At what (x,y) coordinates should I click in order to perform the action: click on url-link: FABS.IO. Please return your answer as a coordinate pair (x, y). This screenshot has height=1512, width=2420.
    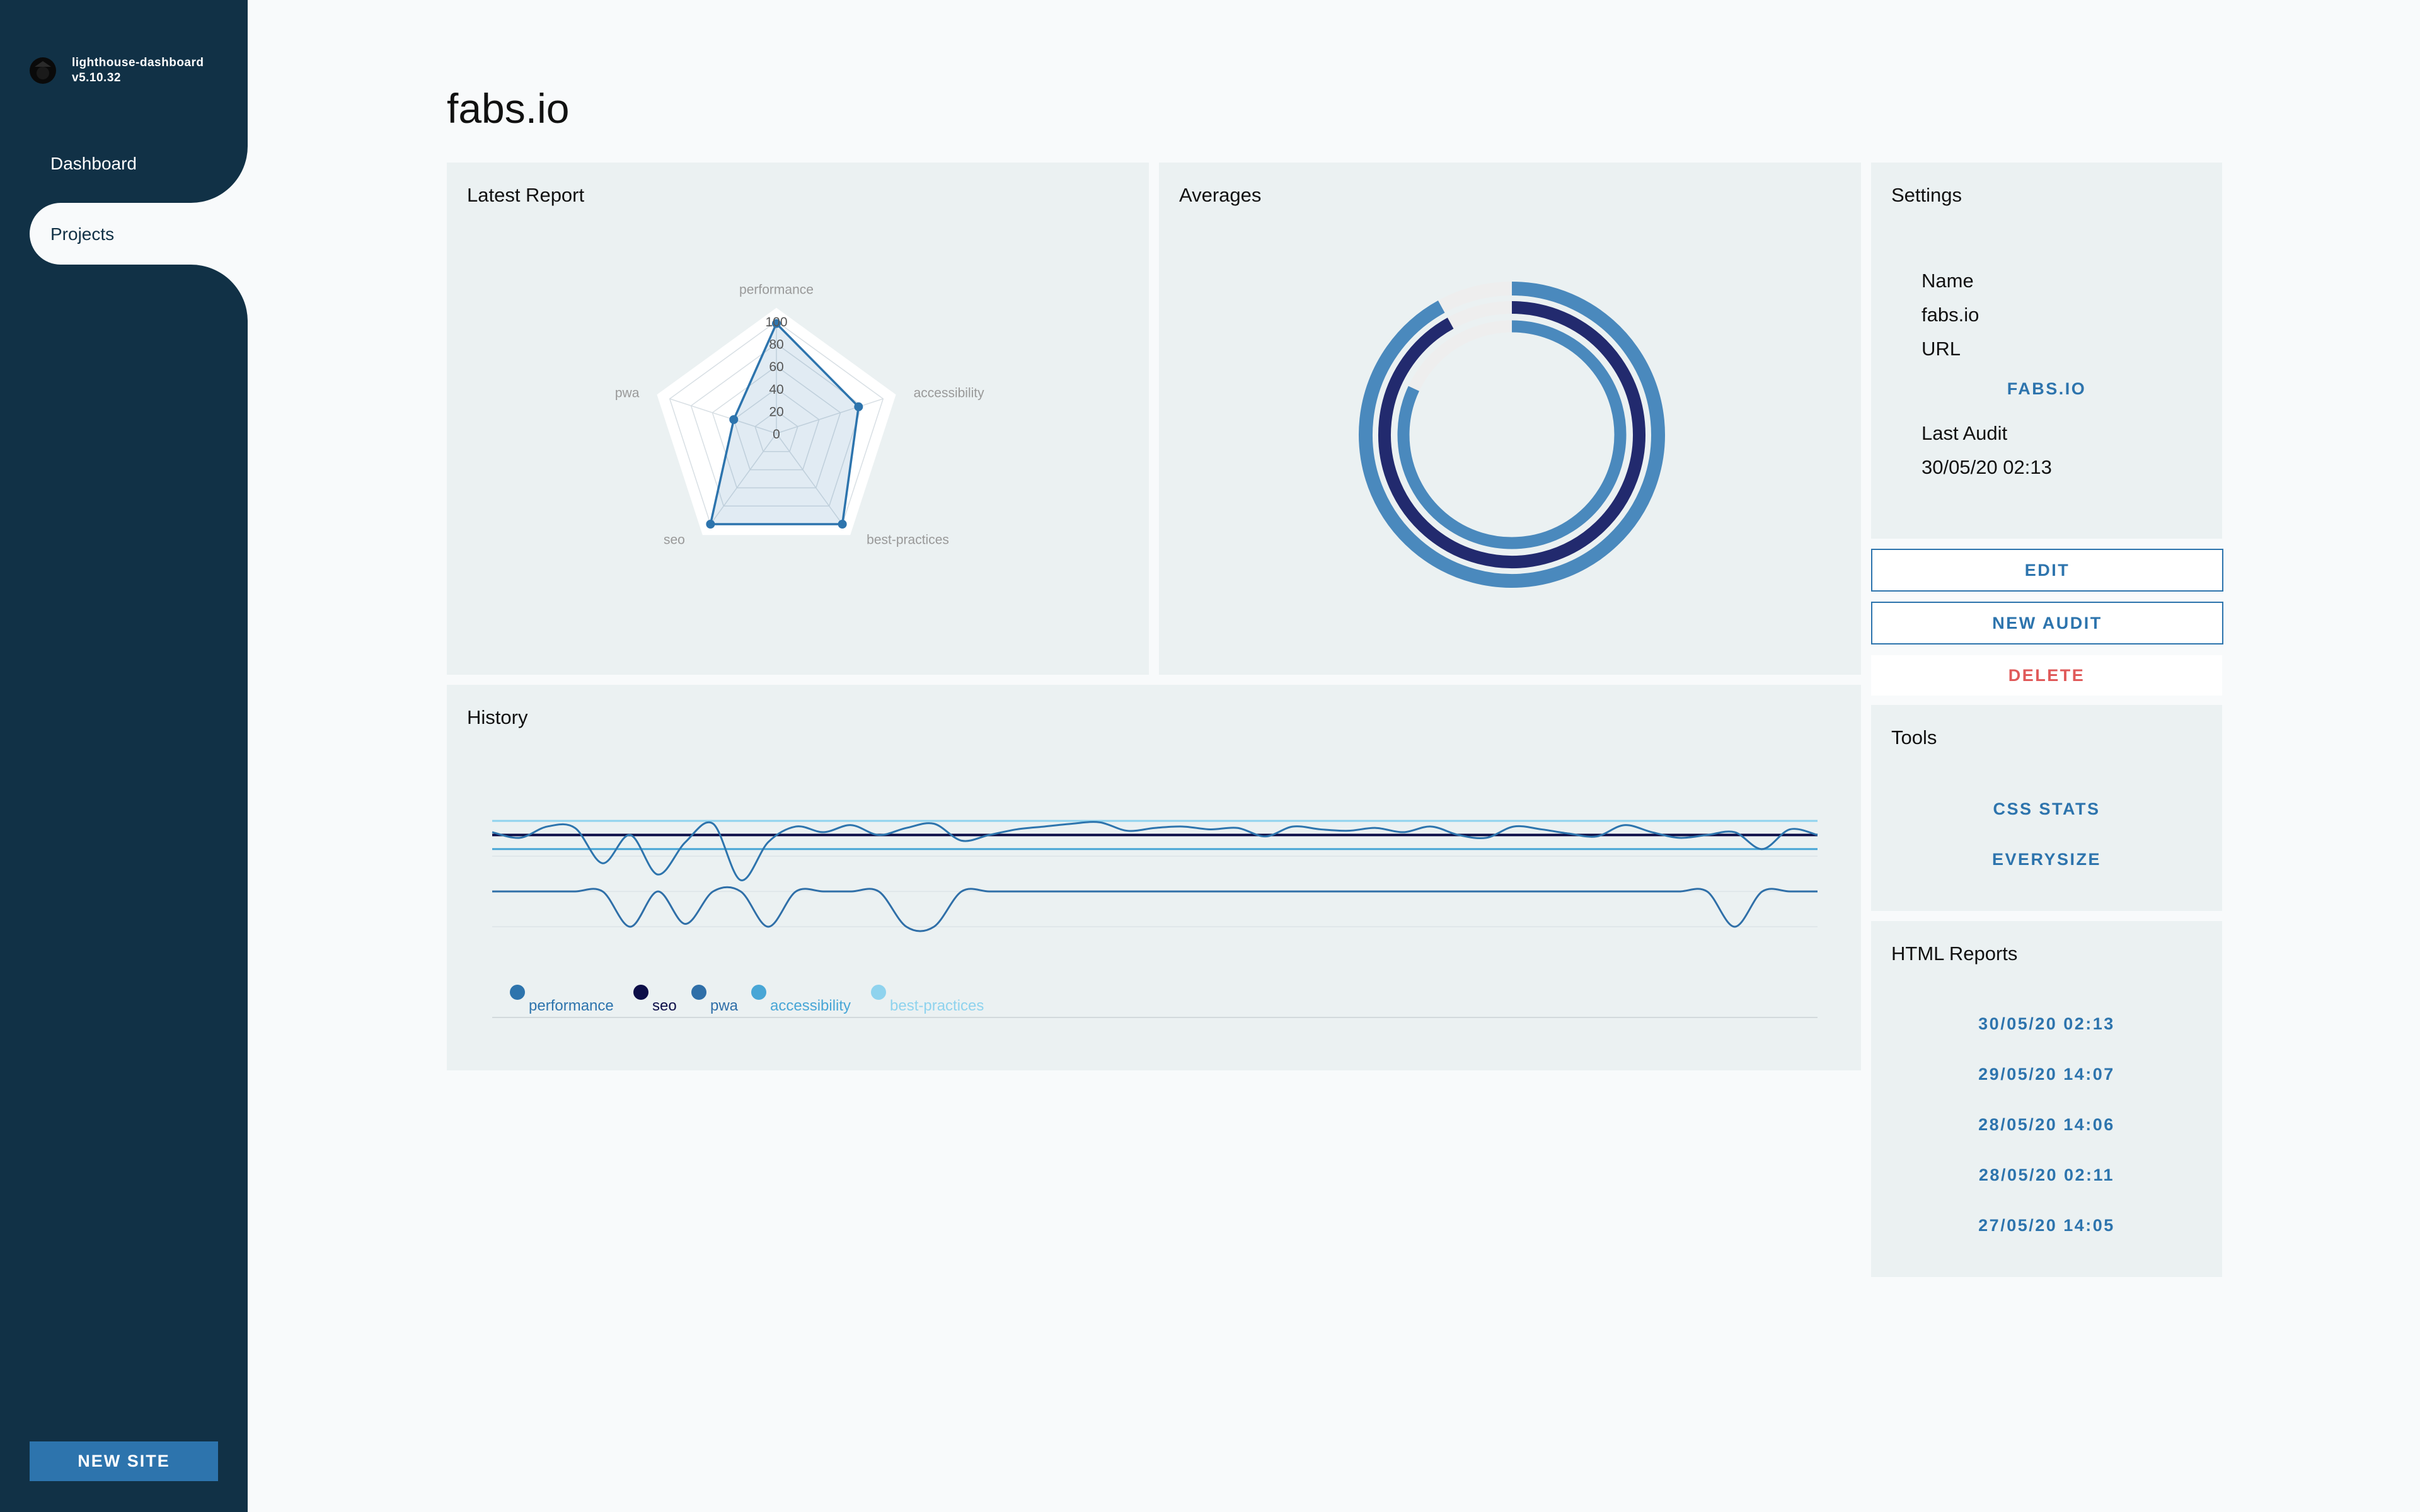
    Looking at the image, I should click on (2047, 389).